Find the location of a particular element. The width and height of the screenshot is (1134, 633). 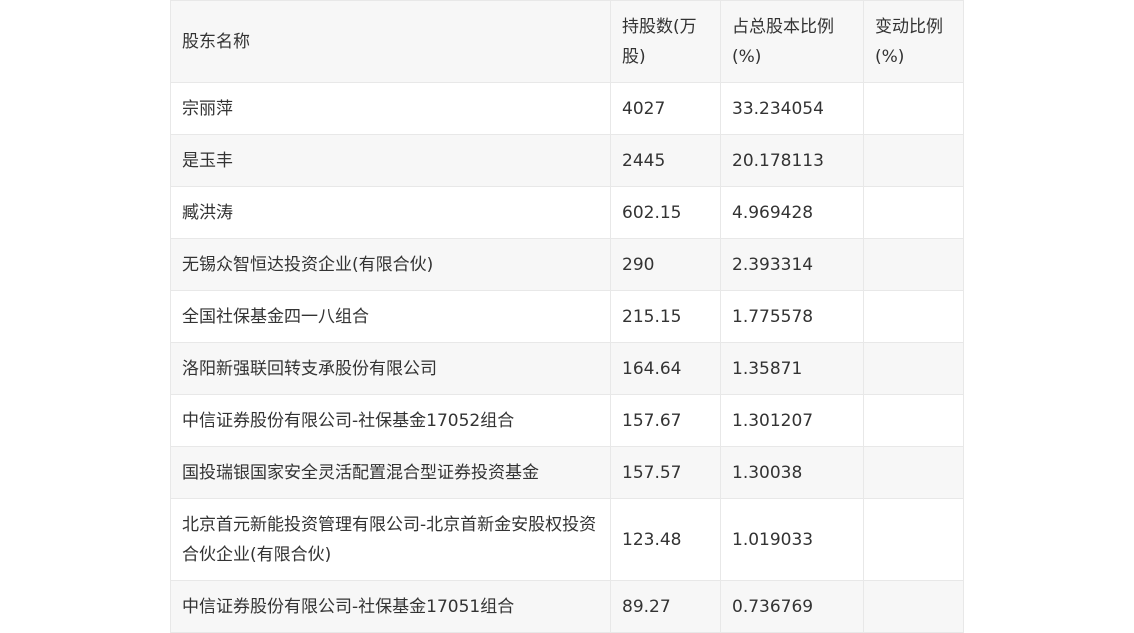

table-row: 中信证券股份有限公司-社保基金17052组合 157.67 1.301207 is located at coordinates (567, 420).